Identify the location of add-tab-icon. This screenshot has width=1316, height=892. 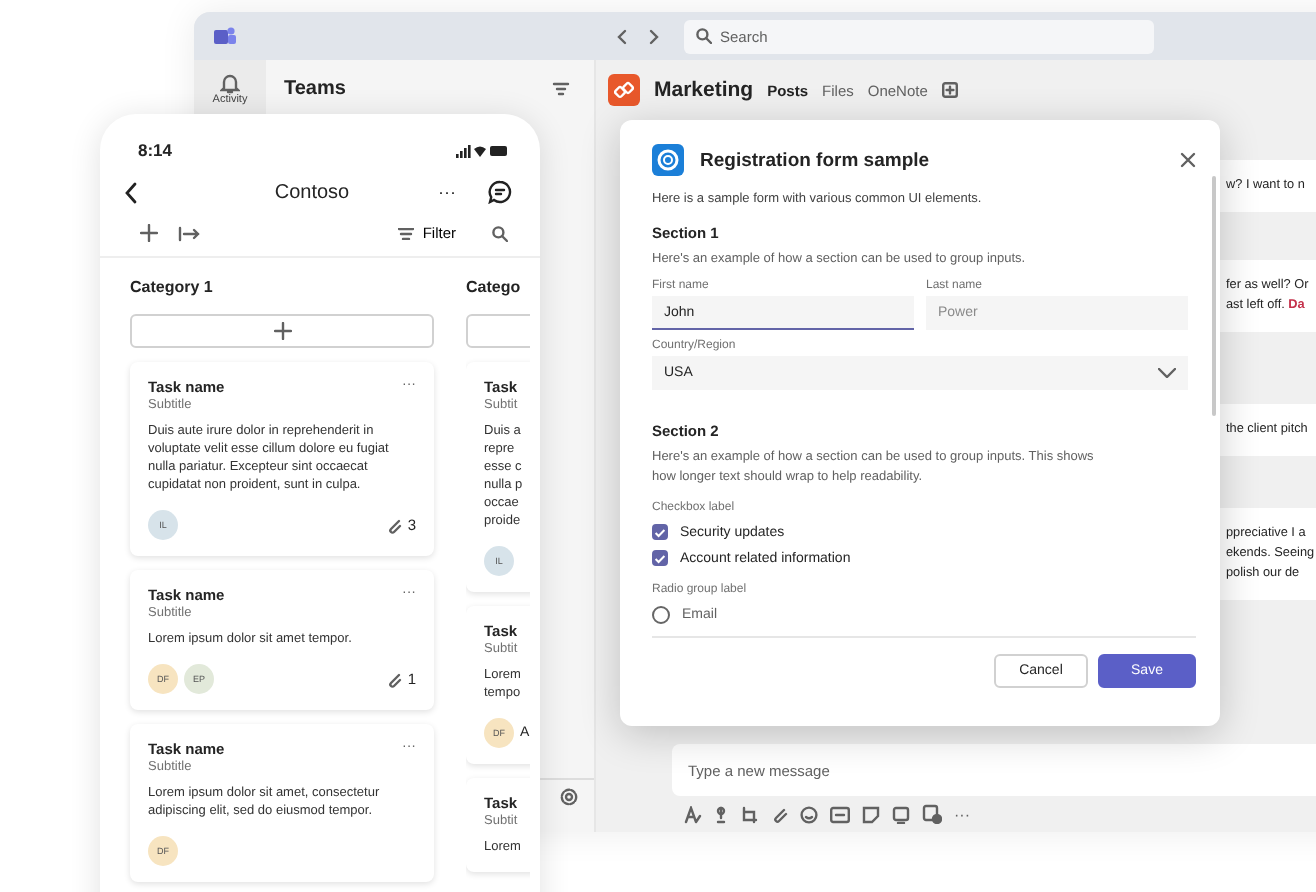
(949, 90).